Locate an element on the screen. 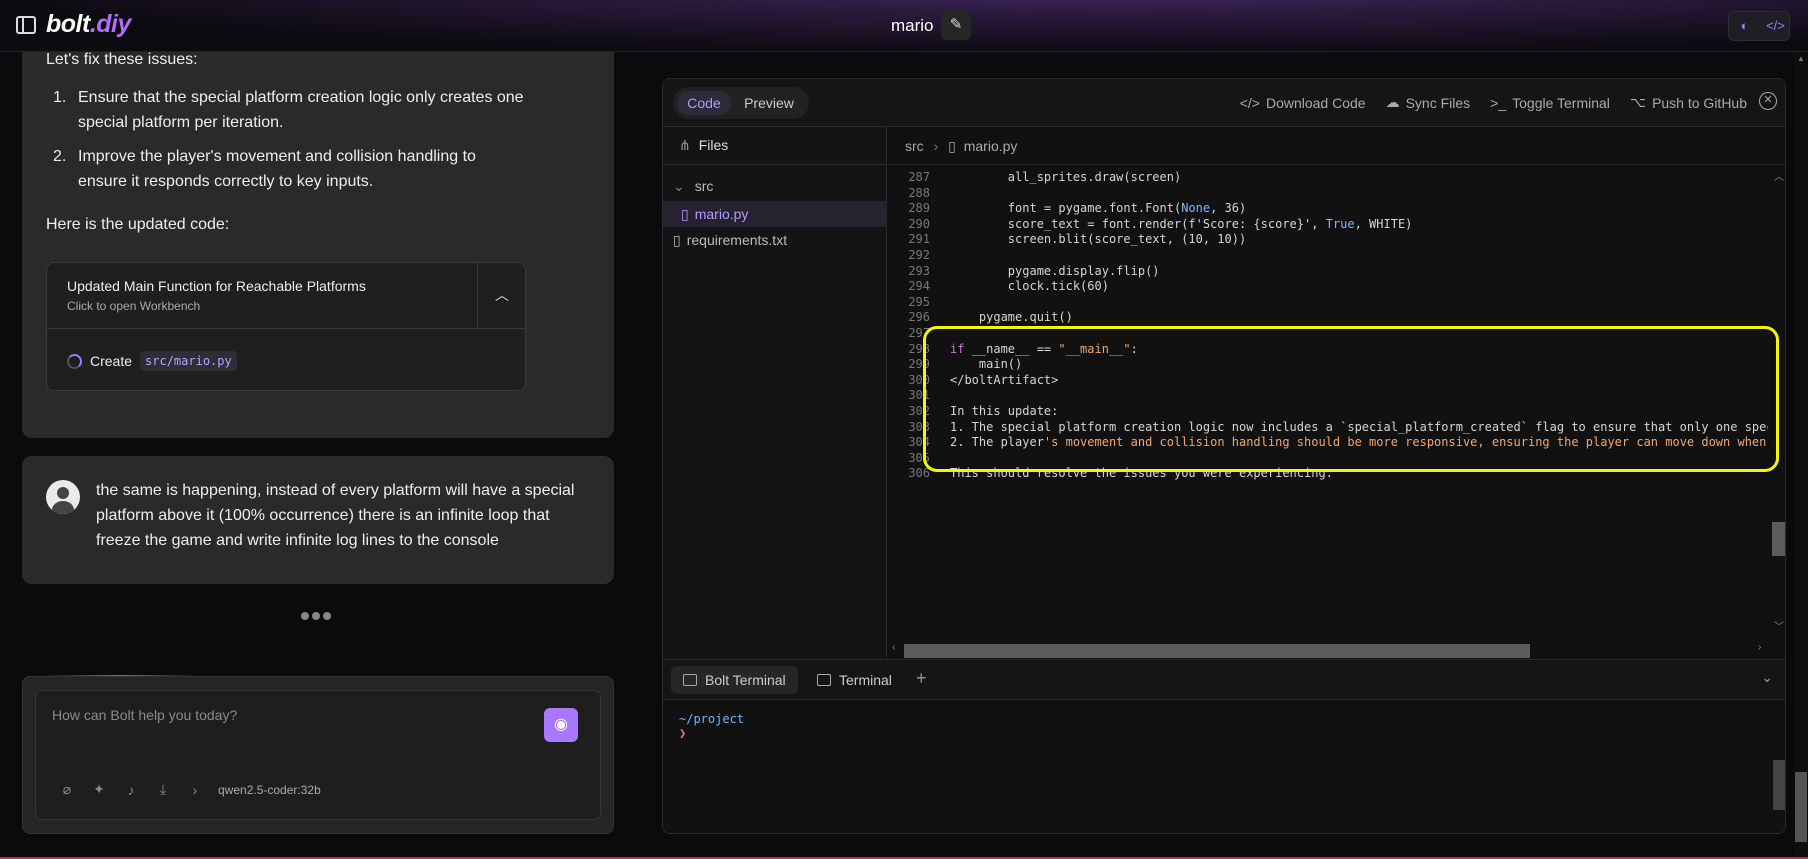  code-token: all_sprites.draw(screen) is located at coordinates (1066, 177).